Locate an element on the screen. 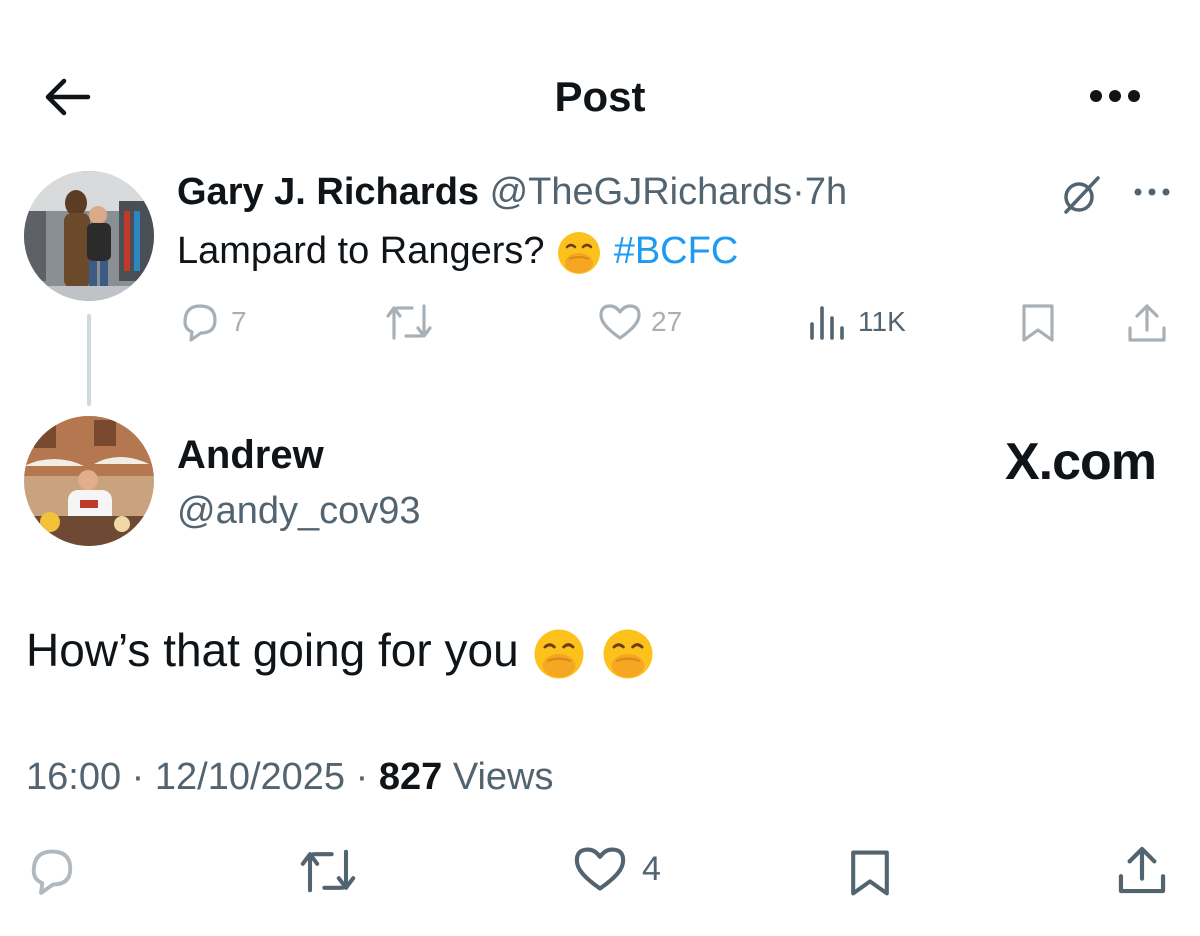  reply-button is located at coordinates (52, 871).